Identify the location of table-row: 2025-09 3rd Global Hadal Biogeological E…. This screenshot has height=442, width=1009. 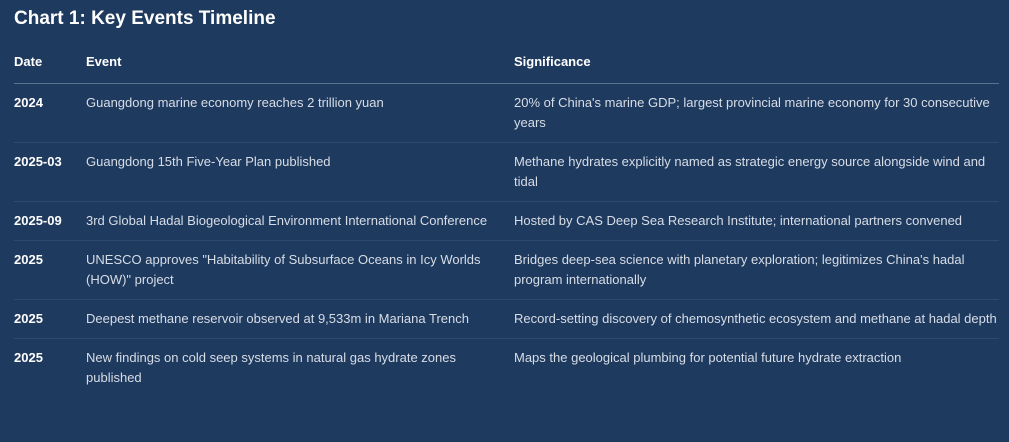
(506, 221).